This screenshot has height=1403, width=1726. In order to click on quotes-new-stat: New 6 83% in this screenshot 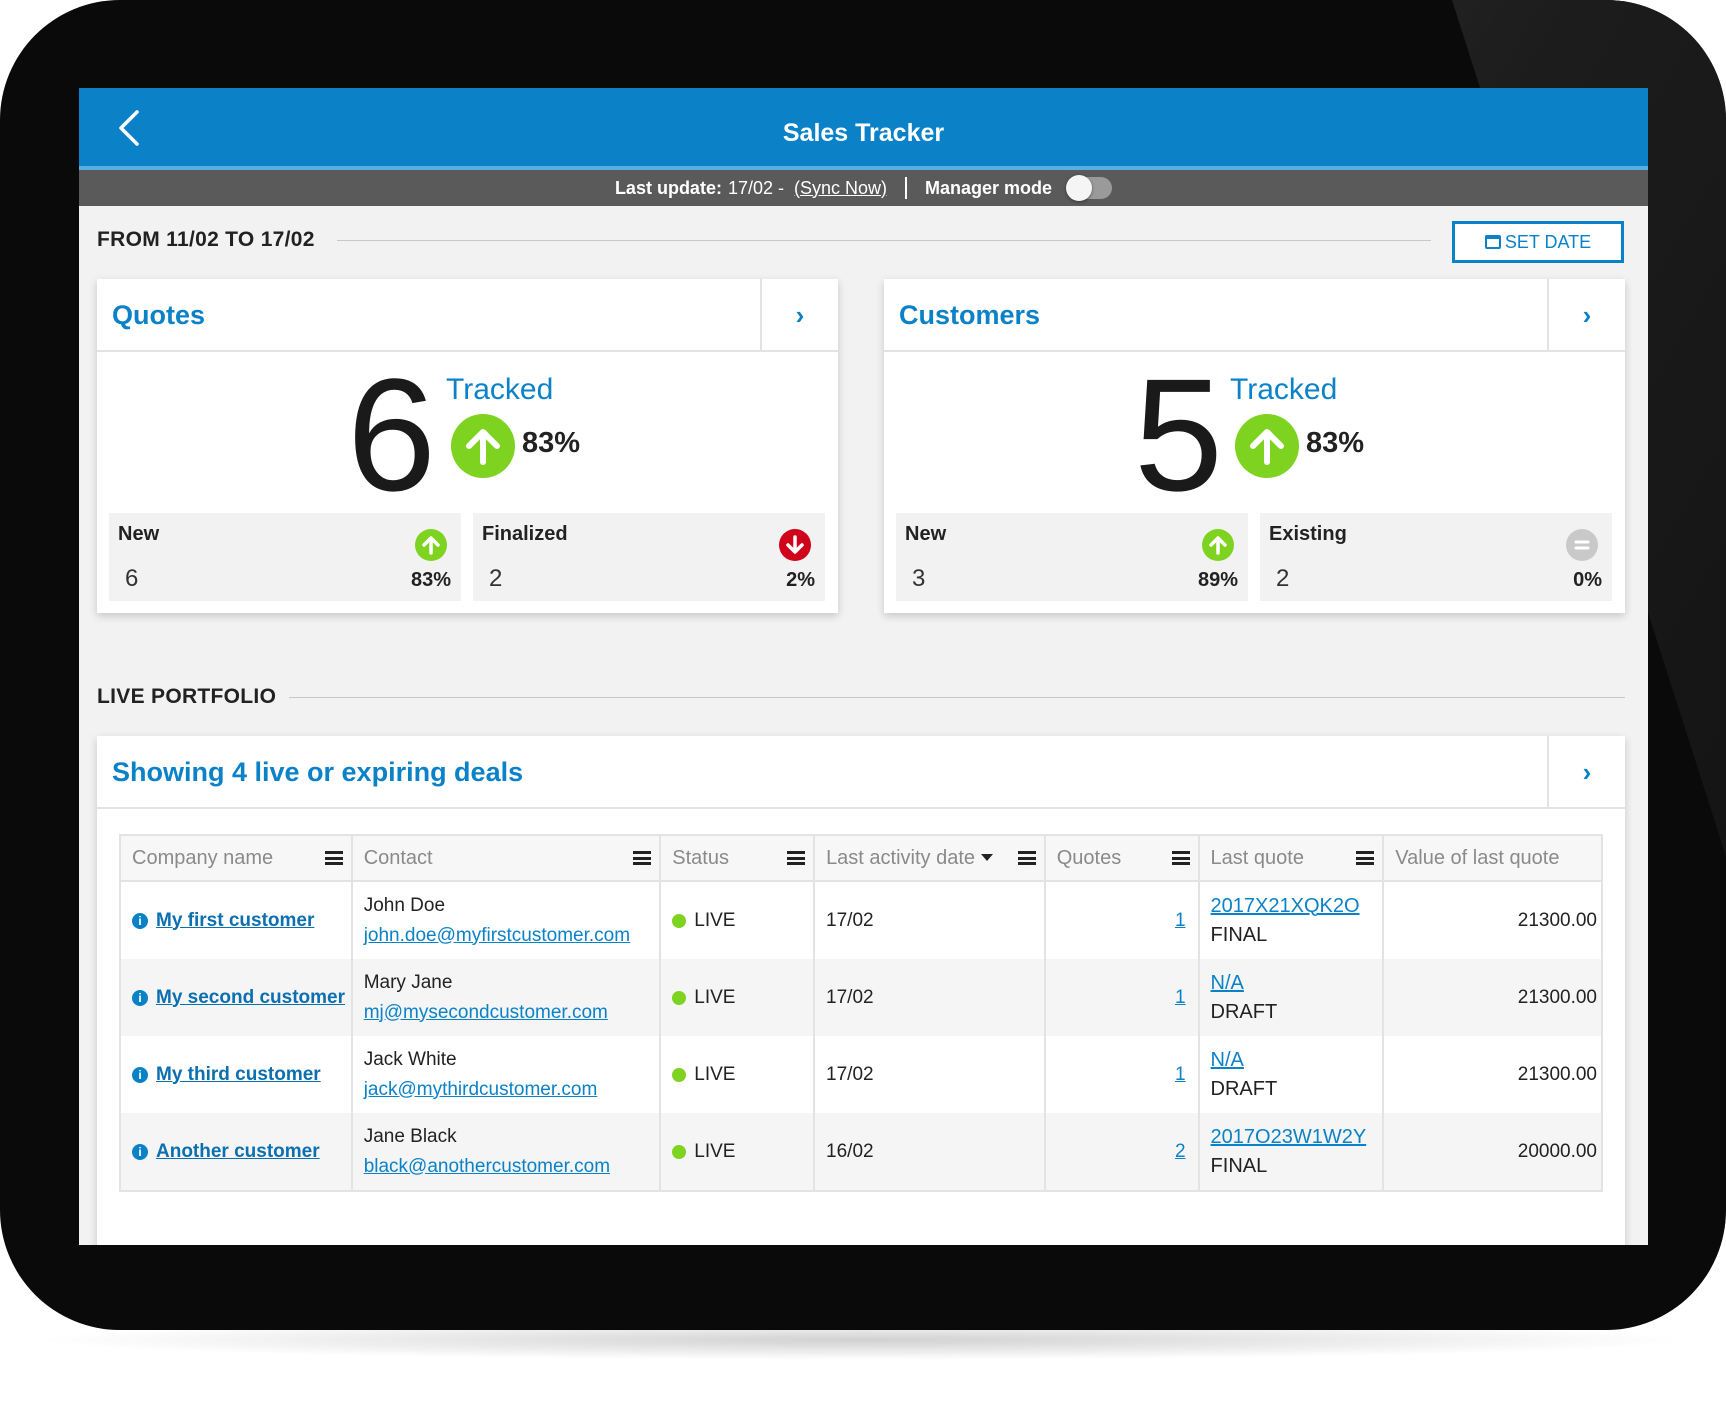, I will do `click(285, 557)`.